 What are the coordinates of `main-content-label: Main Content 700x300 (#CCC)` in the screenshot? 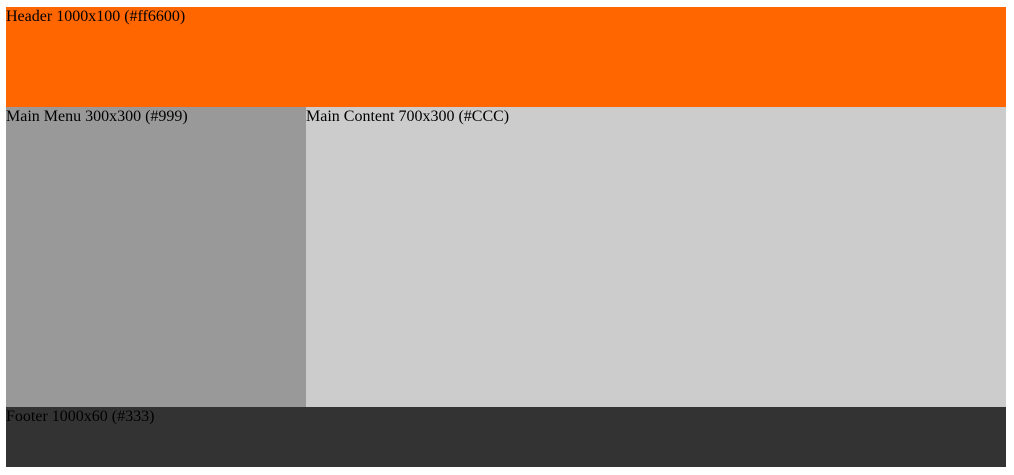 It's located at (408, 116).